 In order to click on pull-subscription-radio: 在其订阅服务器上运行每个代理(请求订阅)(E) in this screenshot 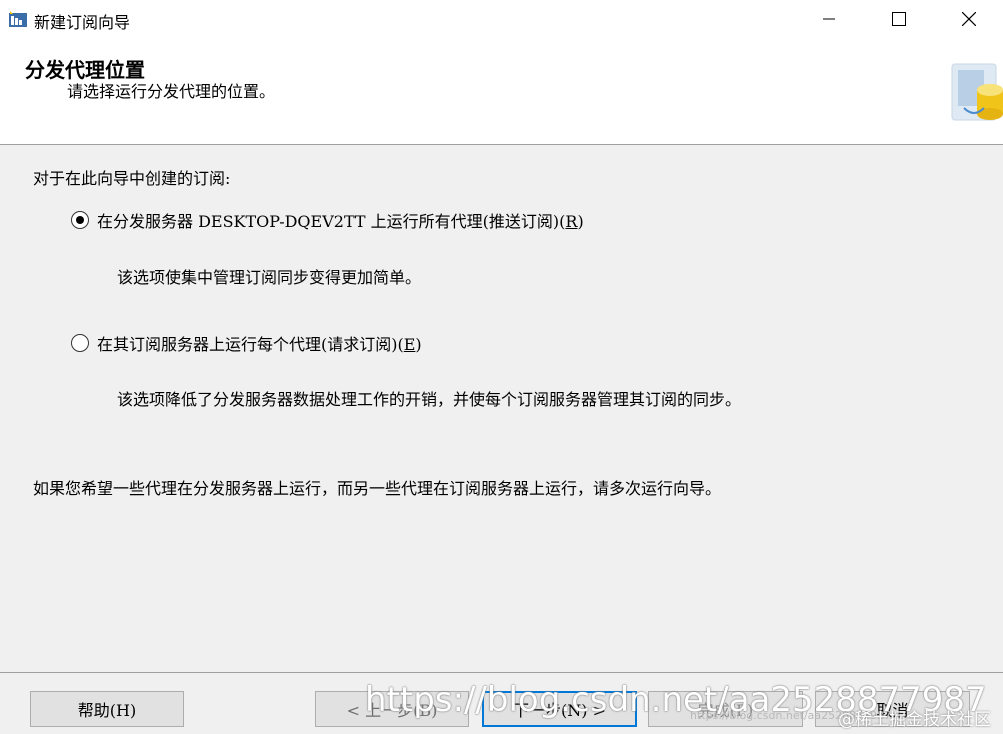, I will do `click(246, 343)`.